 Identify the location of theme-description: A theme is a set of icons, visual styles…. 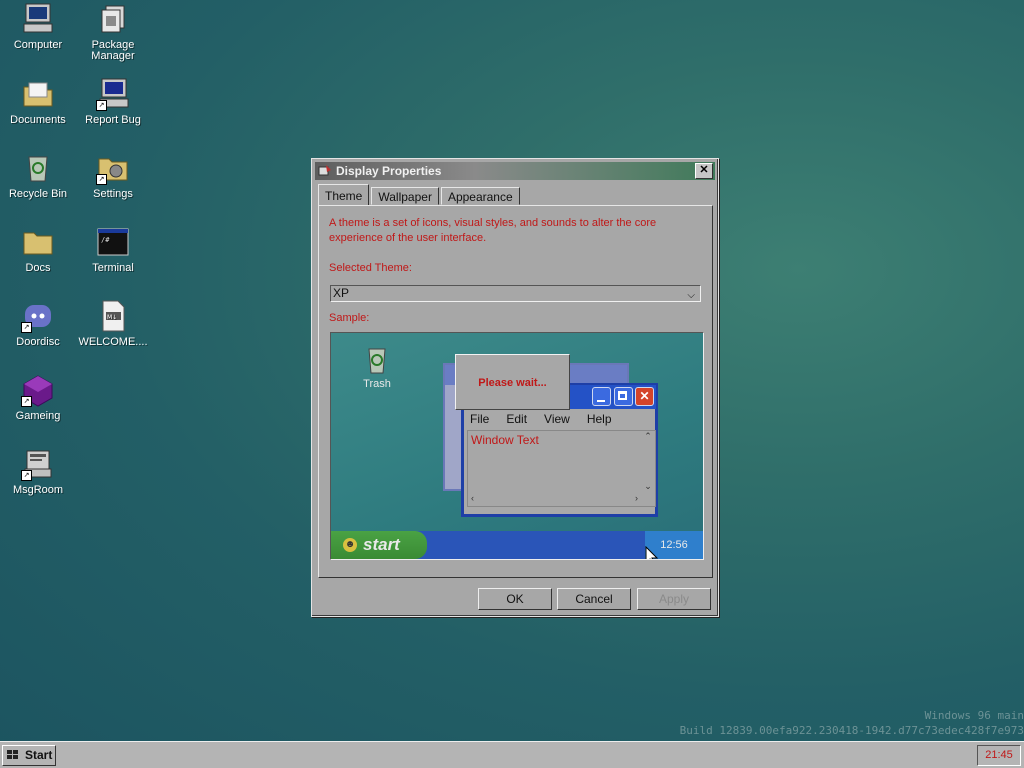
(493, 230).